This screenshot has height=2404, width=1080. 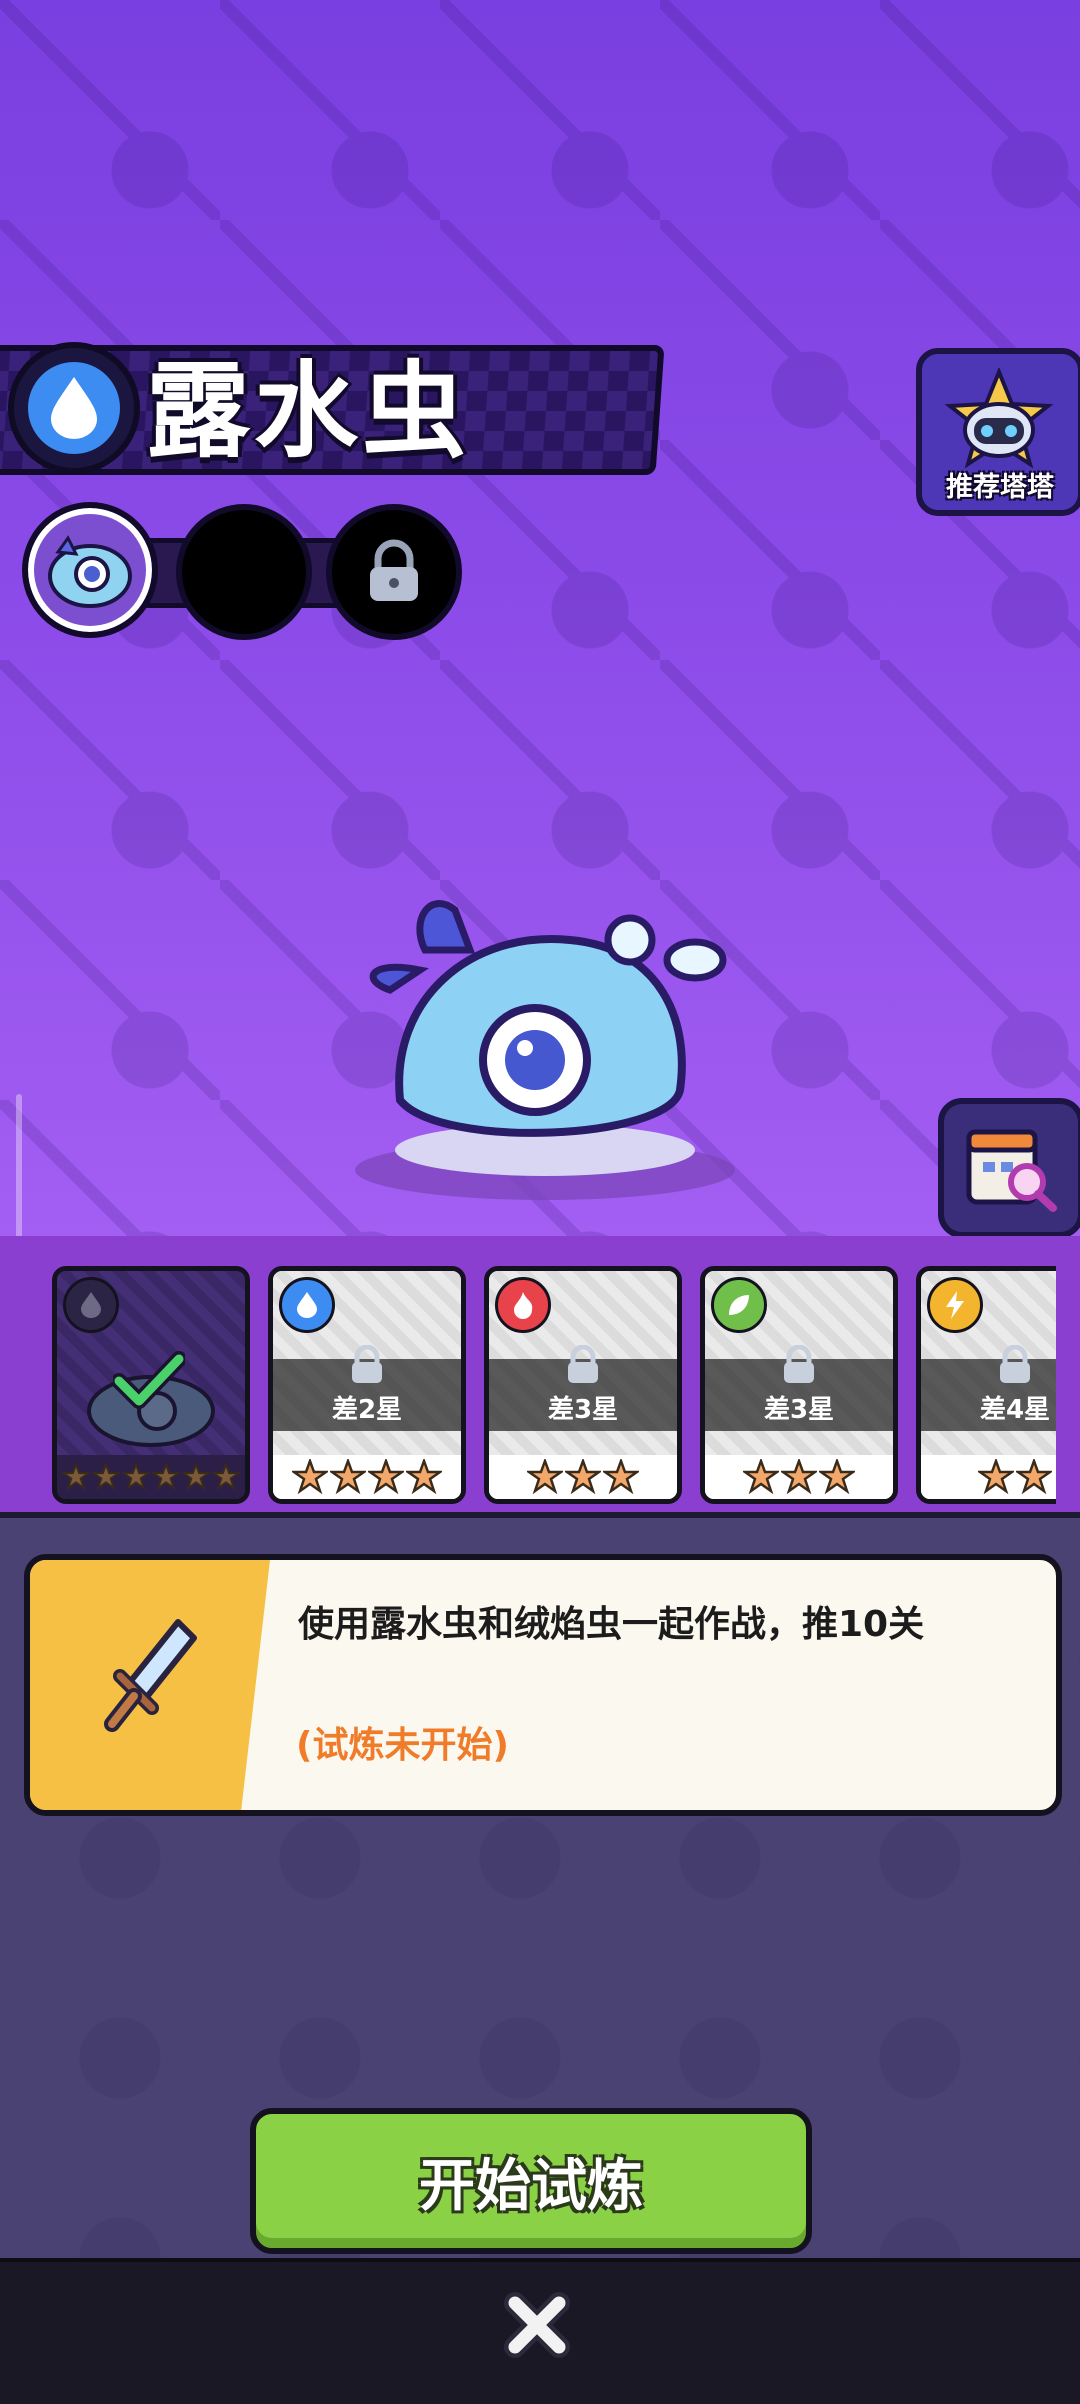 I want to click on card-2-stars, so click(x=367, y=1477).